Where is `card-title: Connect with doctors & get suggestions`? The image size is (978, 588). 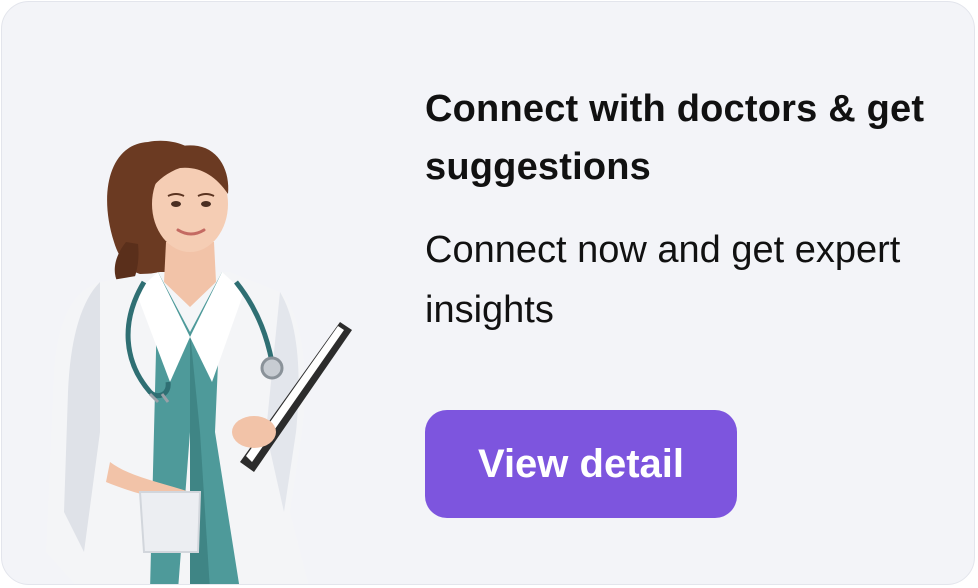
card-title: Connect with doctors & get suggestions is located at coordinates (675, 138).